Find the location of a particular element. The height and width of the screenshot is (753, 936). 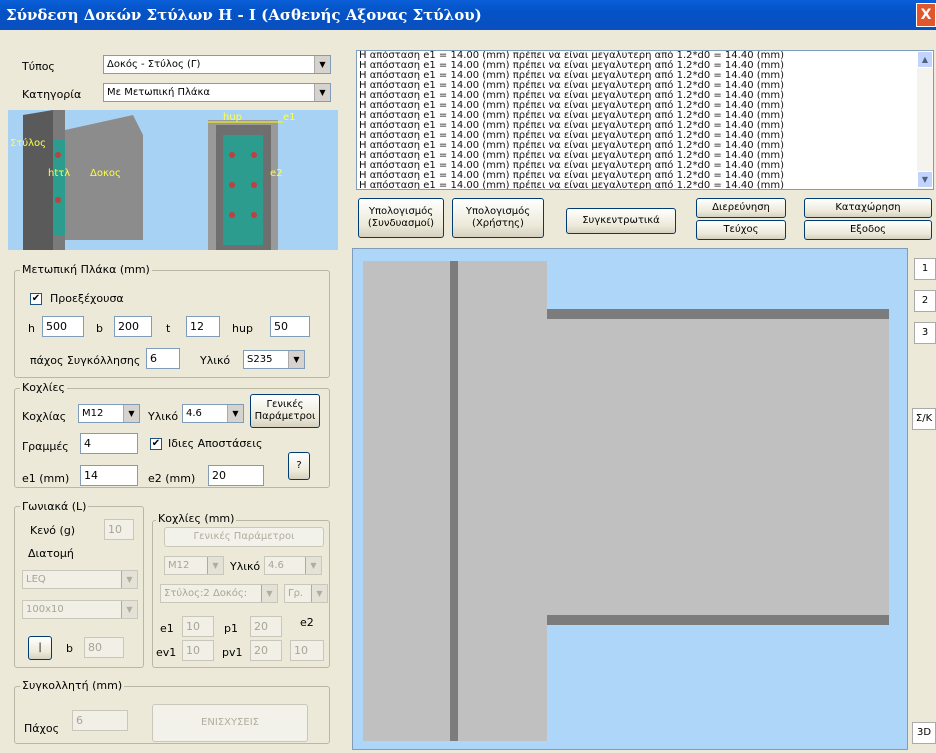

h-label: h is located at coordinates (31, 328).